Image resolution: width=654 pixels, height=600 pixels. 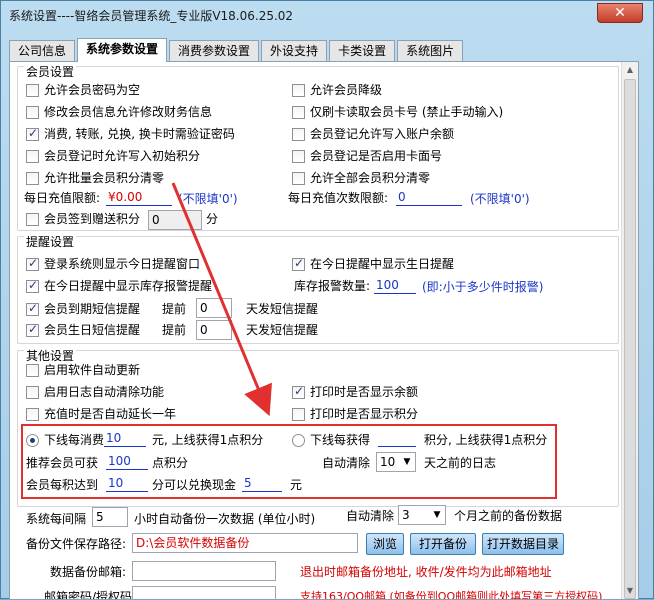 What do you see at coordinates (296, 485) in the screenshot?
I see `cash-exchange-unit: 元` at bounding box center [296, 485].